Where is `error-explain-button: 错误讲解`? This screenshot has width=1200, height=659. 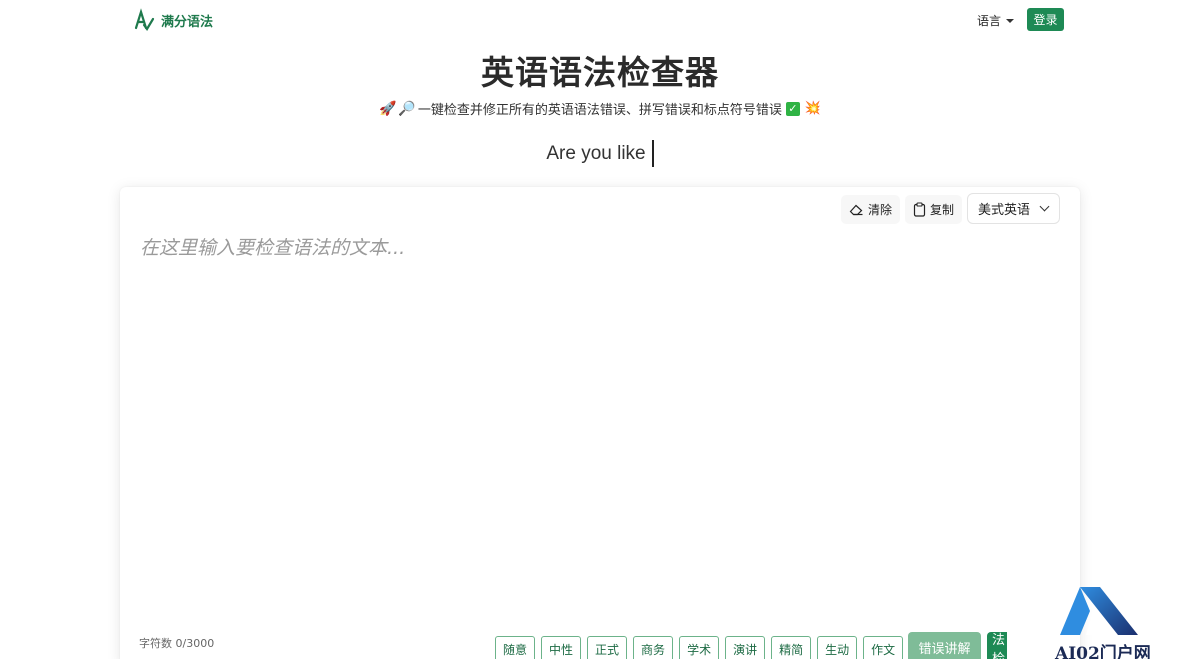 error-explain-button: 错误讲解 is located at coordinates (944, 645).